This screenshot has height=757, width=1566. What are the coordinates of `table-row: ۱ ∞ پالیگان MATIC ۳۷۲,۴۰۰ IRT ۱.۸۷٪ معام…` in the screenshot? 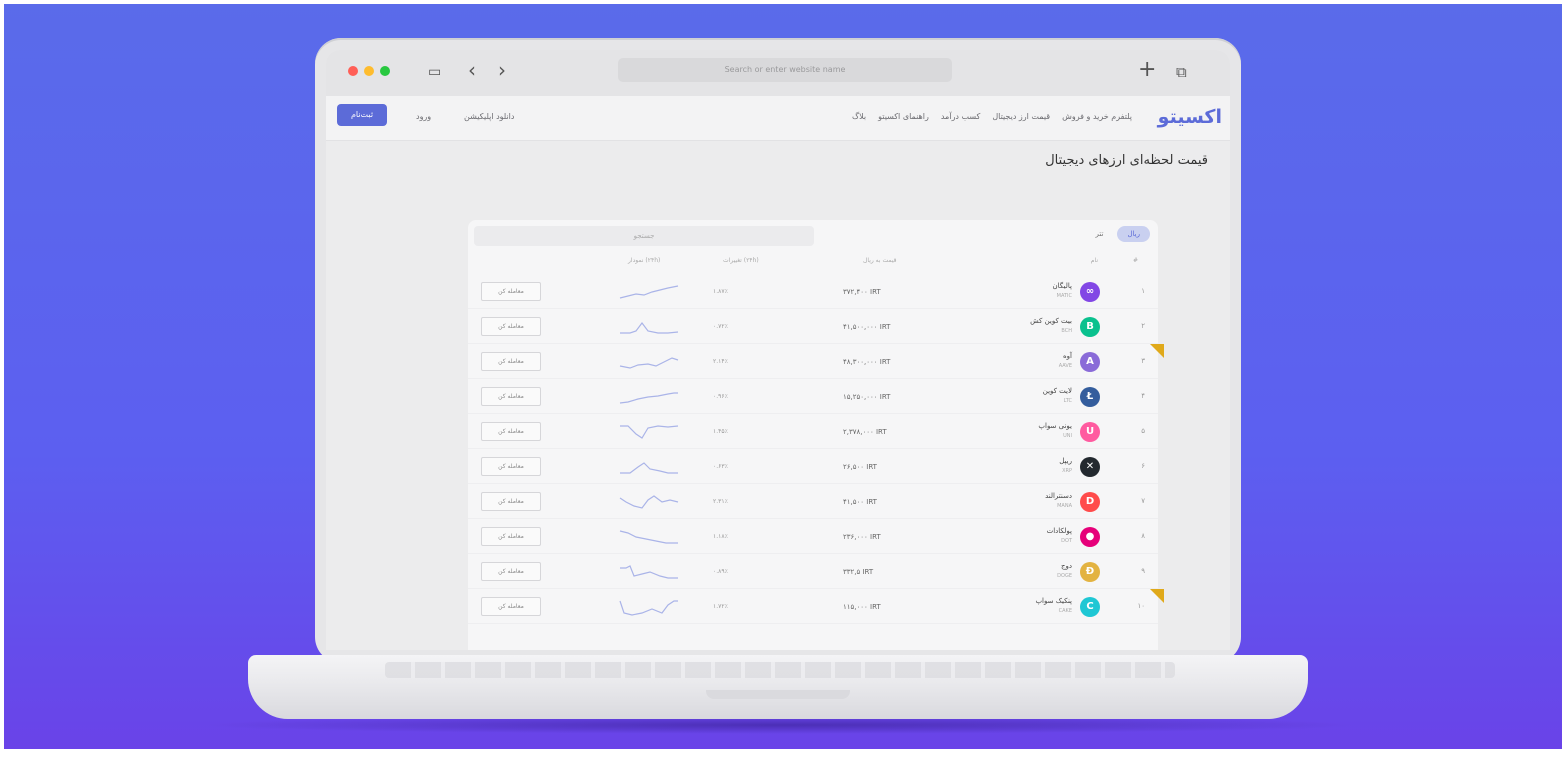 It's located at (813, 292).